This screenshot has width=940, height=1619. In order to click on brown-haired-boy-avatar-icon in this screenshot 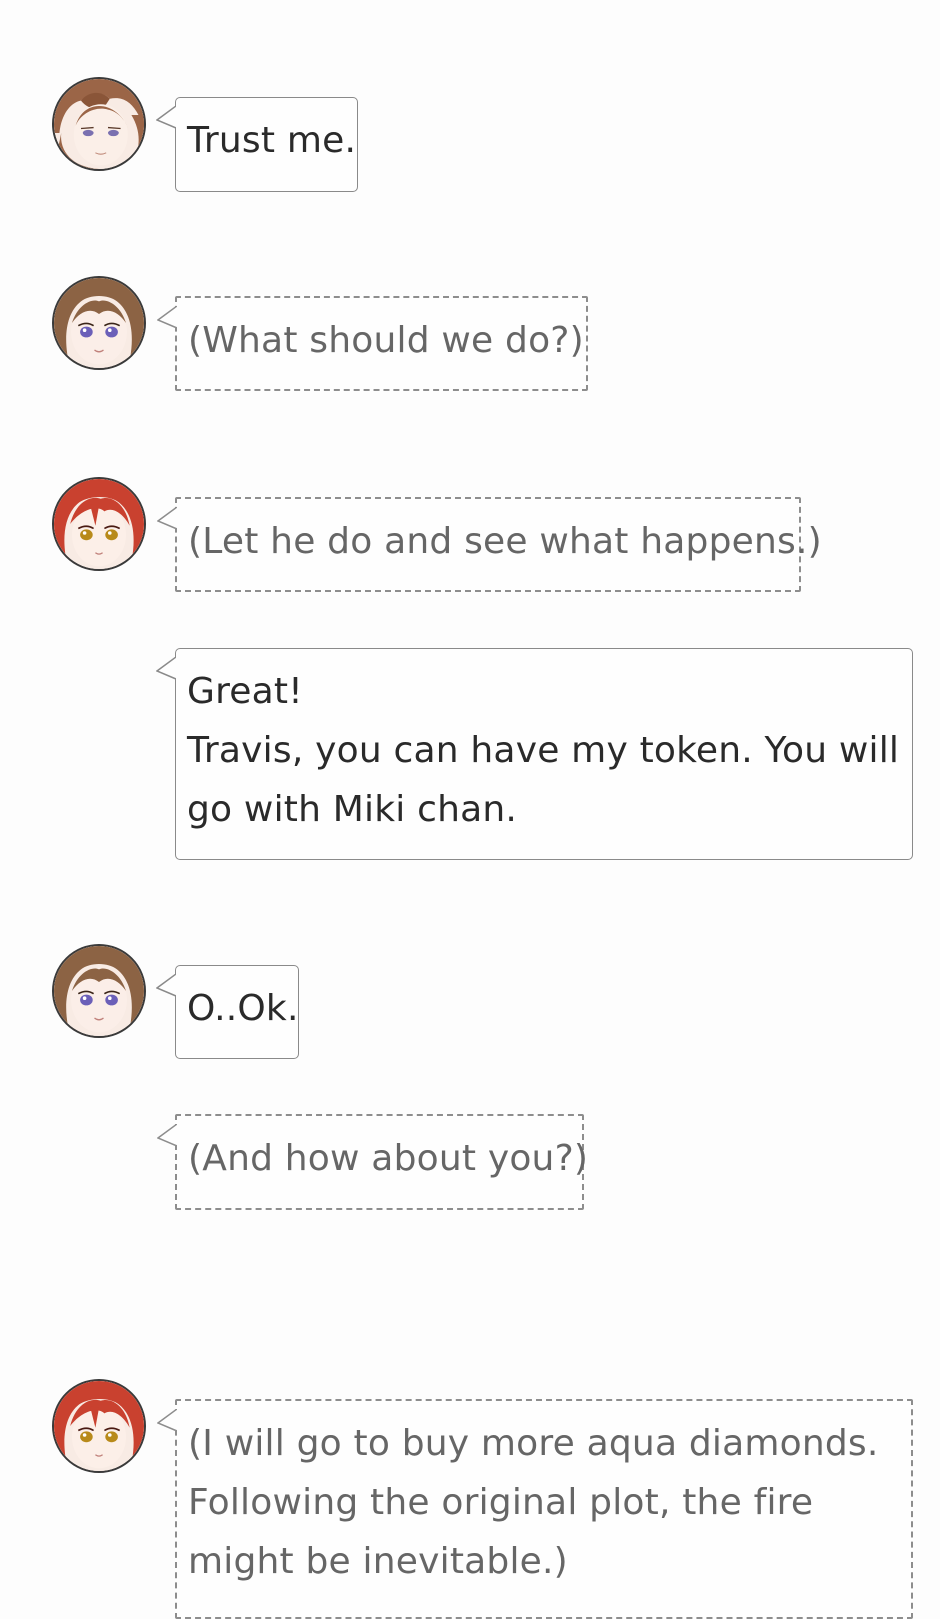, I will do `click(99, 124)`.